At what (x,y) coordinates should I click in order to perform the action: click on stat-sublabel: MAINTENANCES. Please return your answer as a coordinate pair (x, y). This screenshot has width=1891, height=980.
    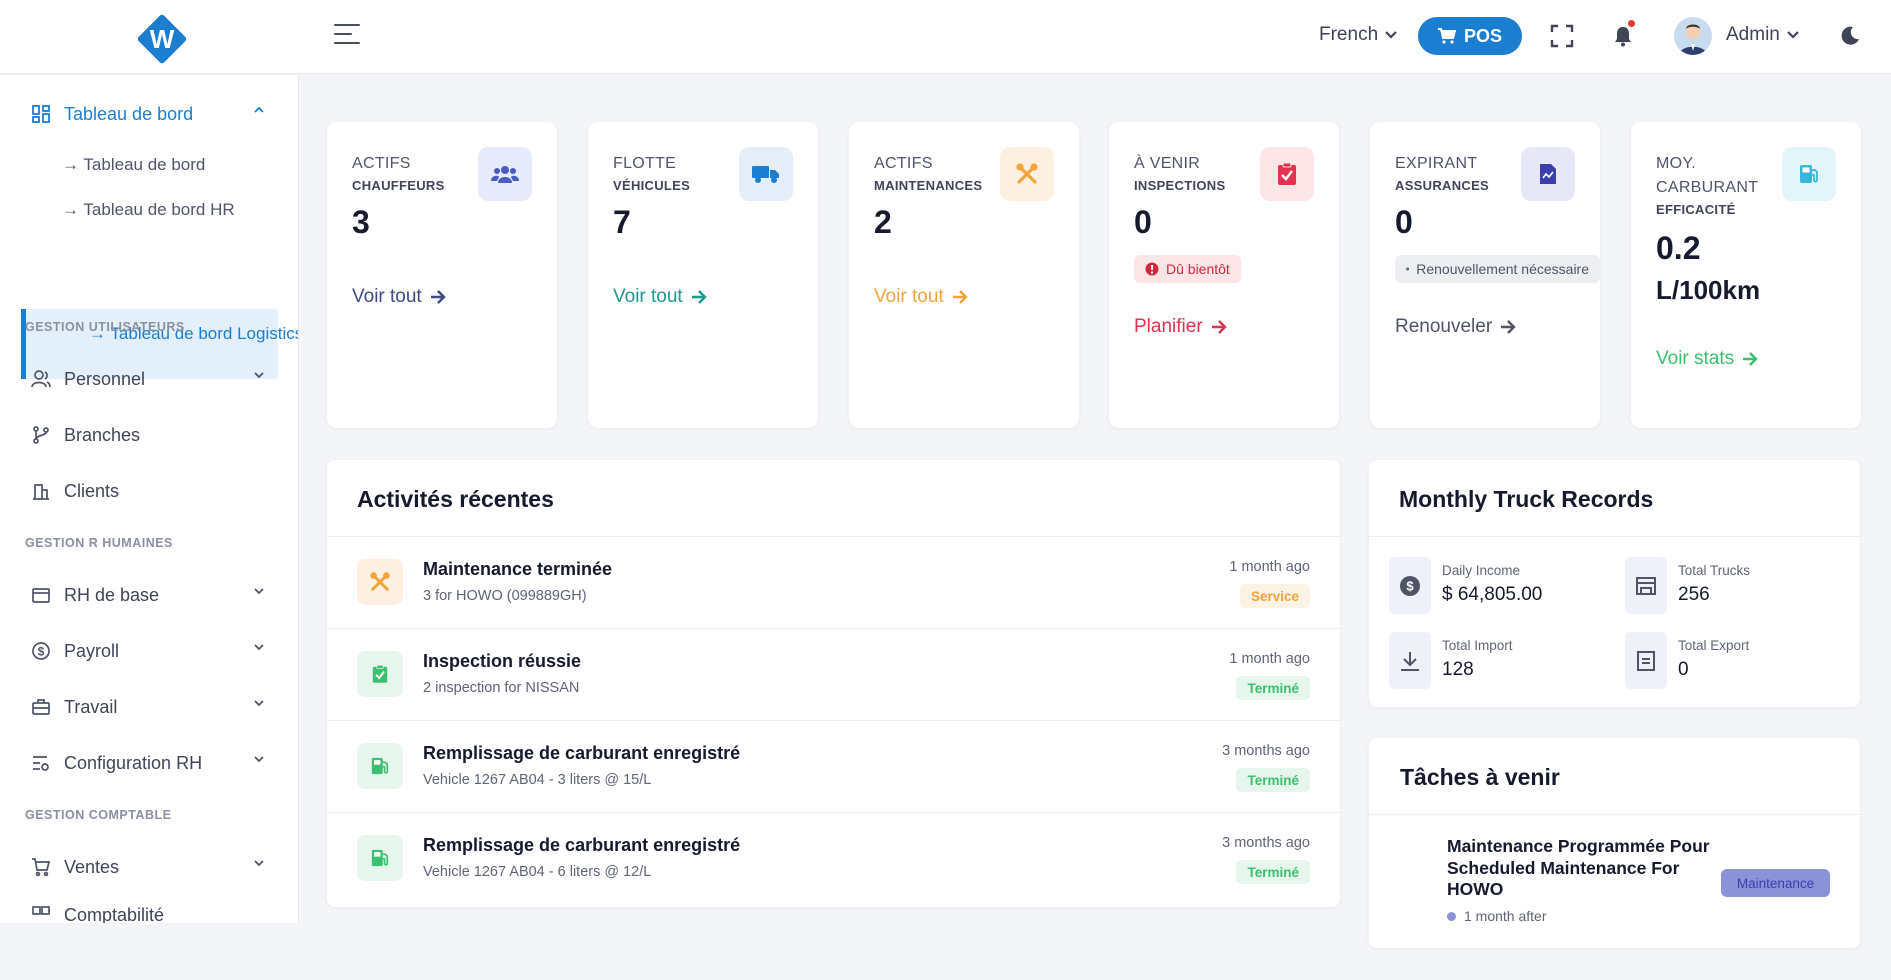
    Looking at the image, I should click on (928, 185).